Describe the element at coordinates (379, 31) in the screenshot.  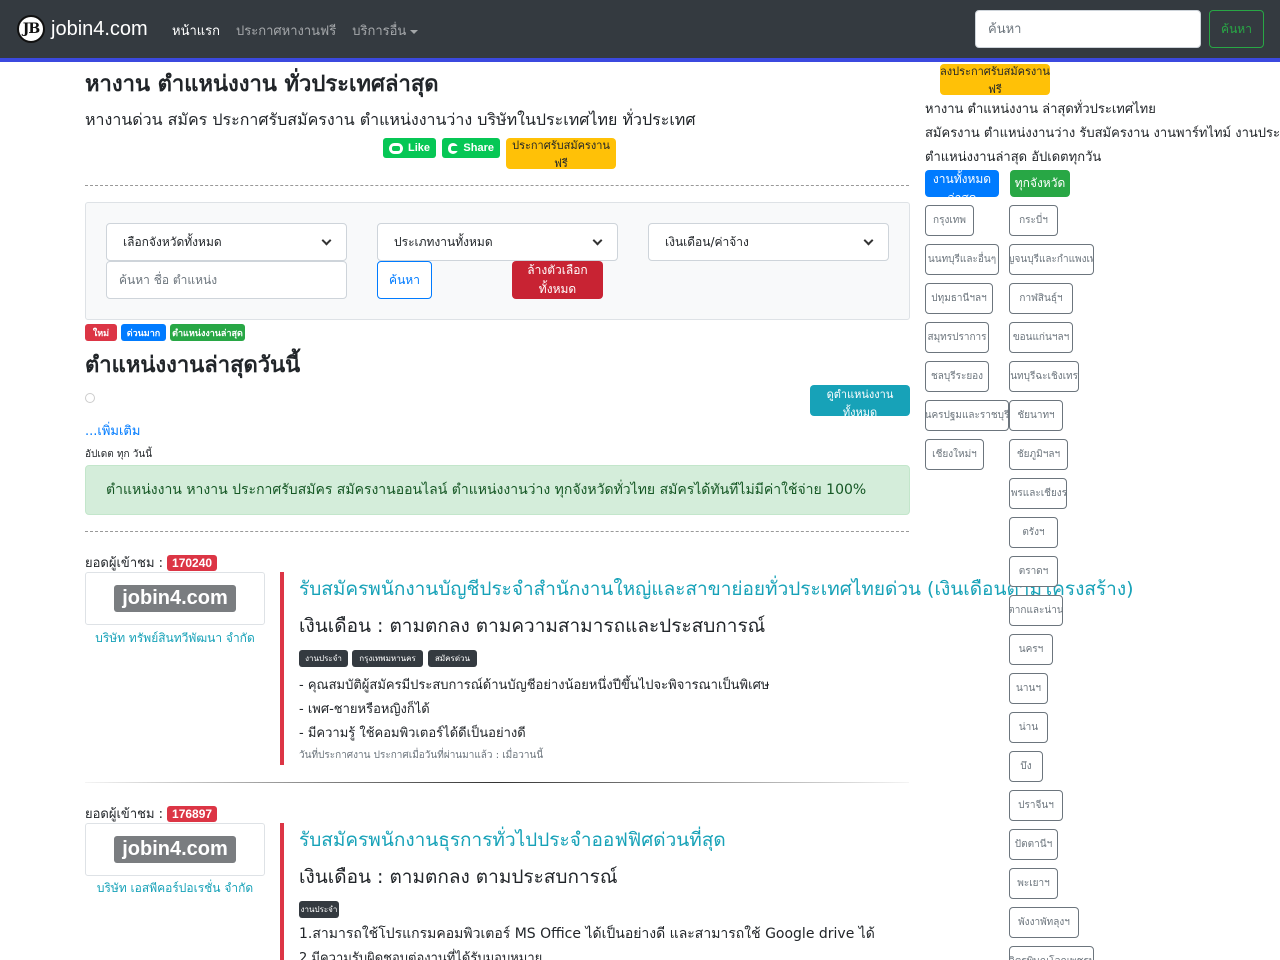
I see `nav-link-services-label: บริการอื่น` at that location.